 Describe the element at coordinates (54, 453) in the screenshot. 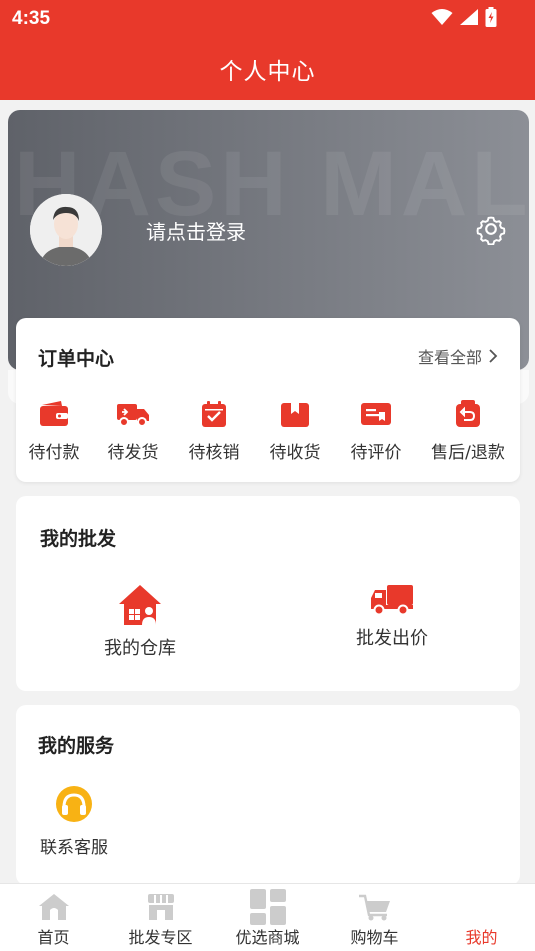

I see `order-item-label: 待付款` at that location.